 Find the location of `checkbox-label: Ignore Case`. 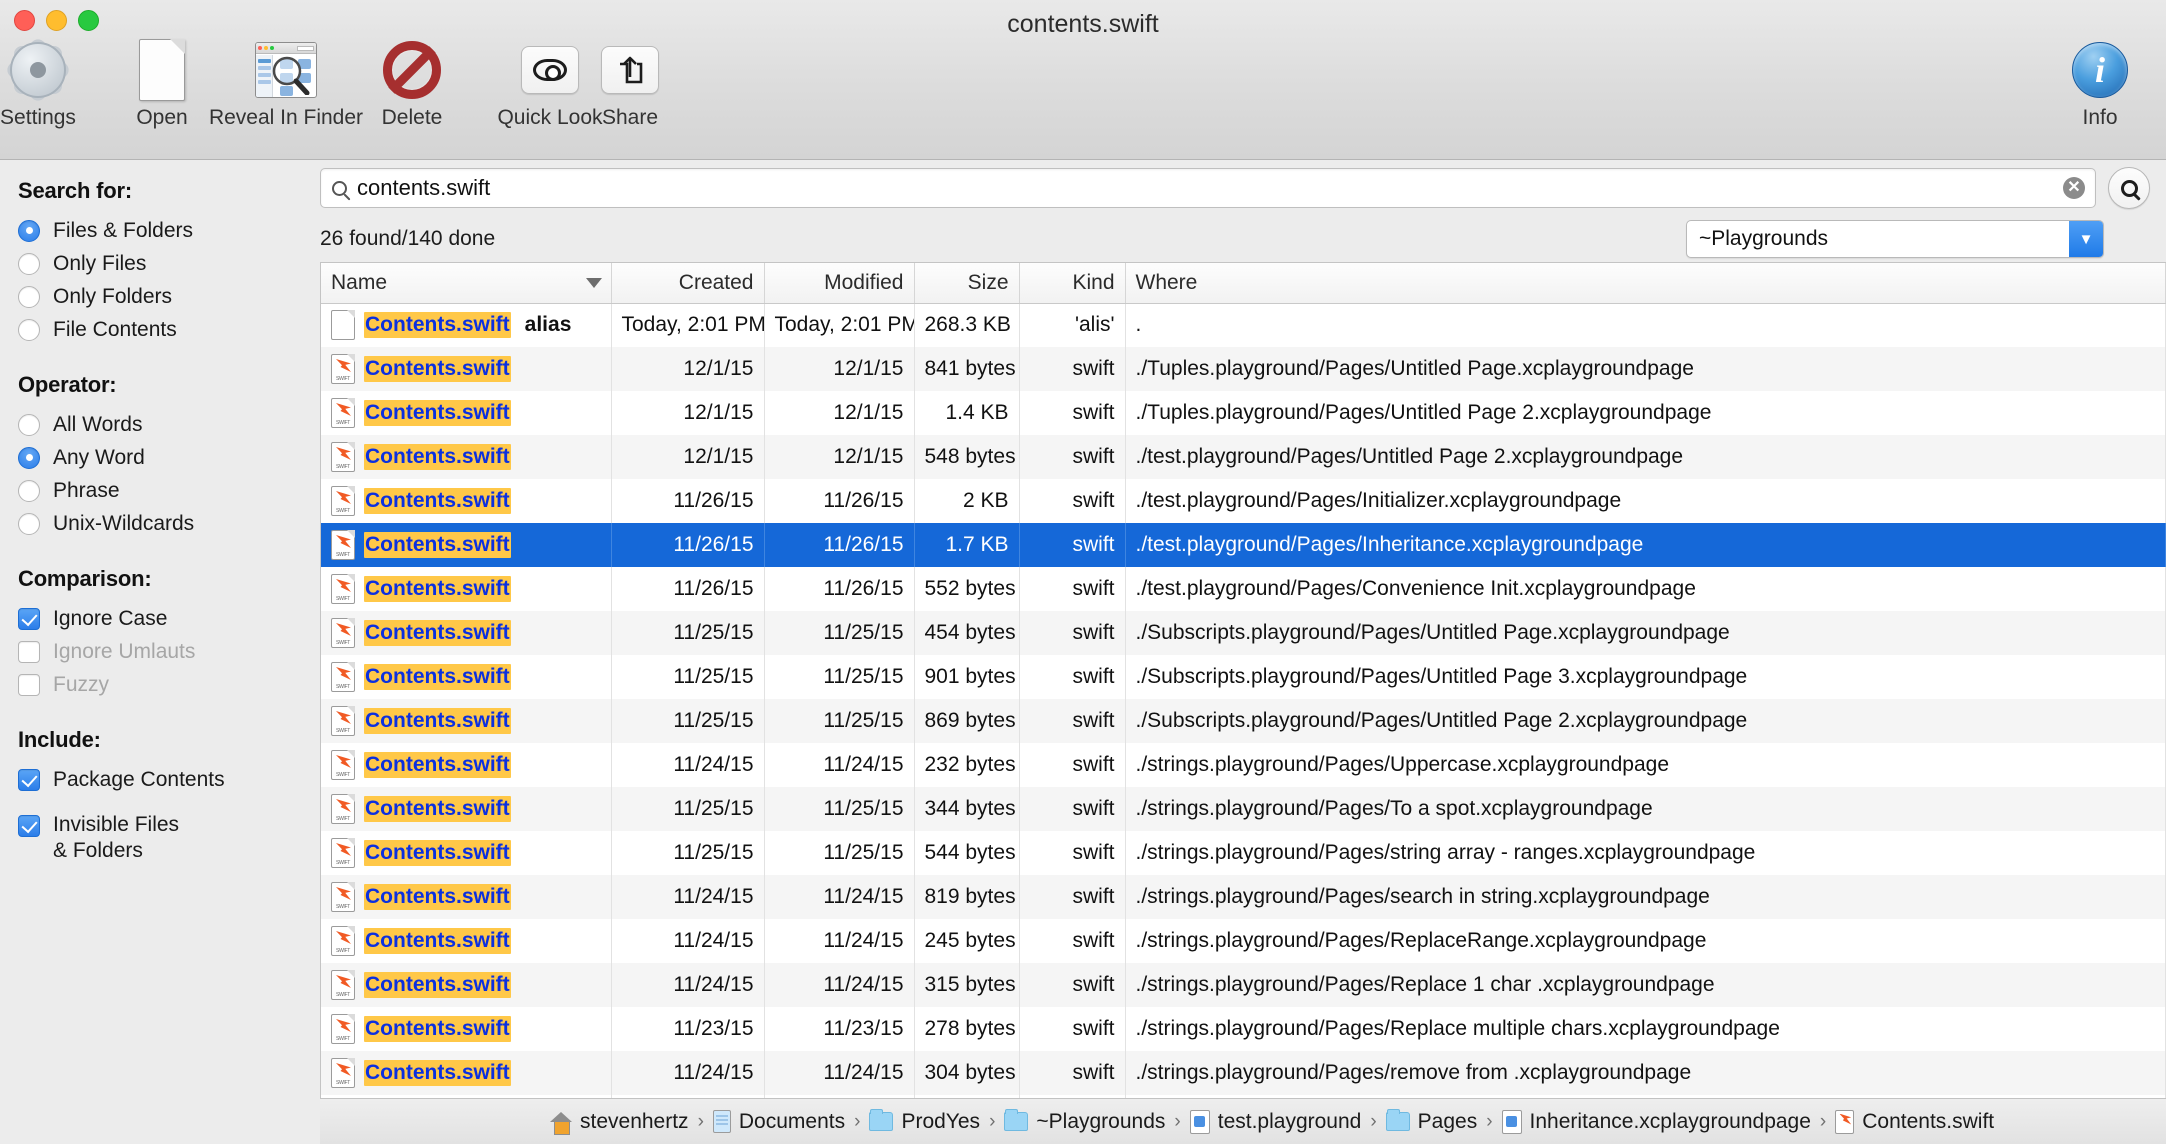

checkbox-label: Ignore Case is located at coordinates (110, 618).